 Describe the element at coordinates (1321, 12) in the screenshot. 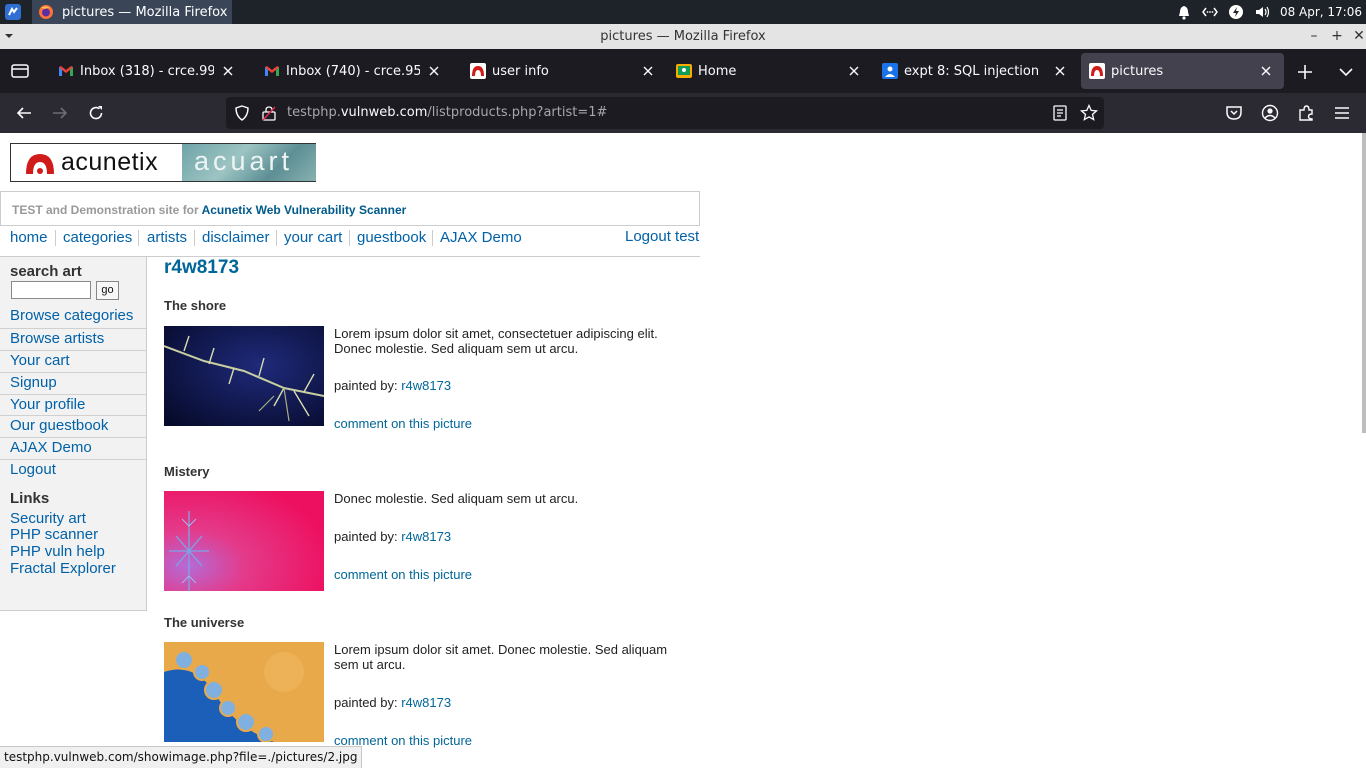

I see `clock: 08 Apr, 17:06` at that location.